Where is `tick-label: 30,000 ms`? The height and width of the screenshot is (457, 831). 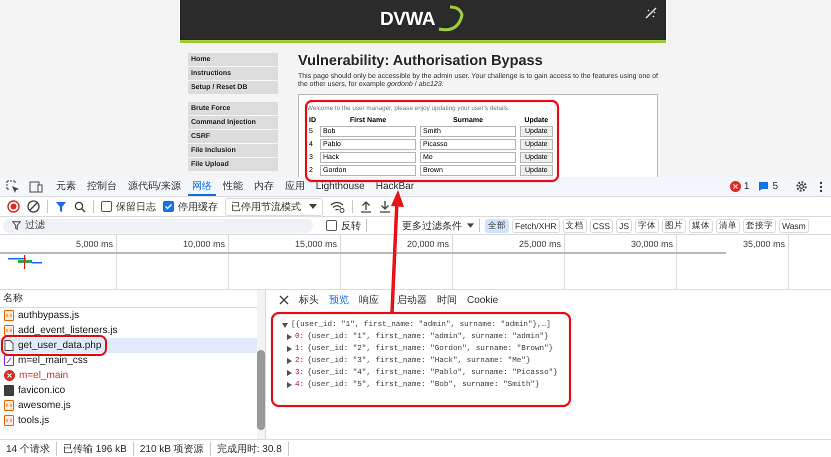
tick-label: 30,000 ms is located at coordinates (621, 262).